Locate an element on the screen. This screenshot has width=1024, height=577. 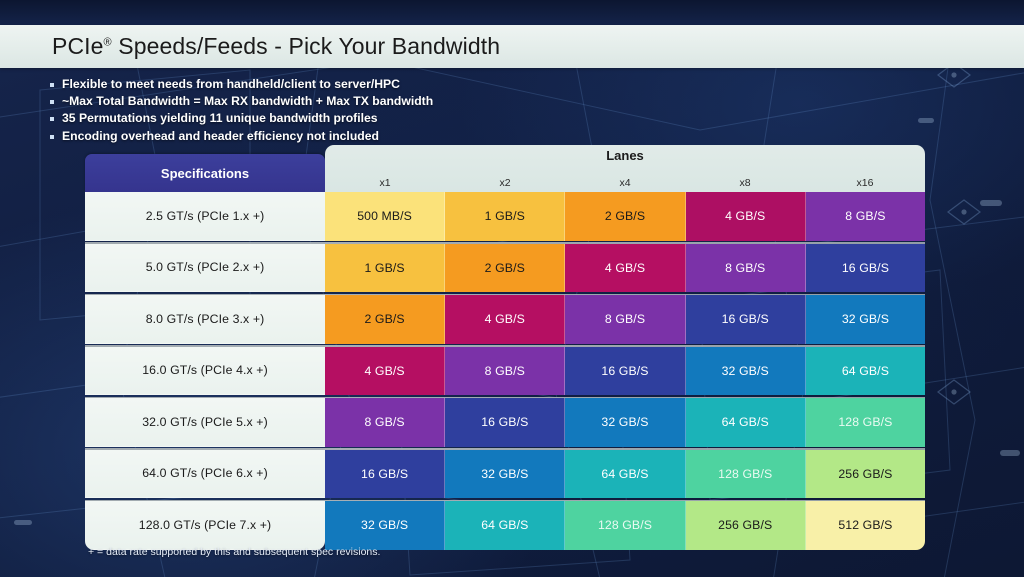
row-label-spec: 16.0 GT/s (PCIe 4.x +) is located at coordinates (205, 370).